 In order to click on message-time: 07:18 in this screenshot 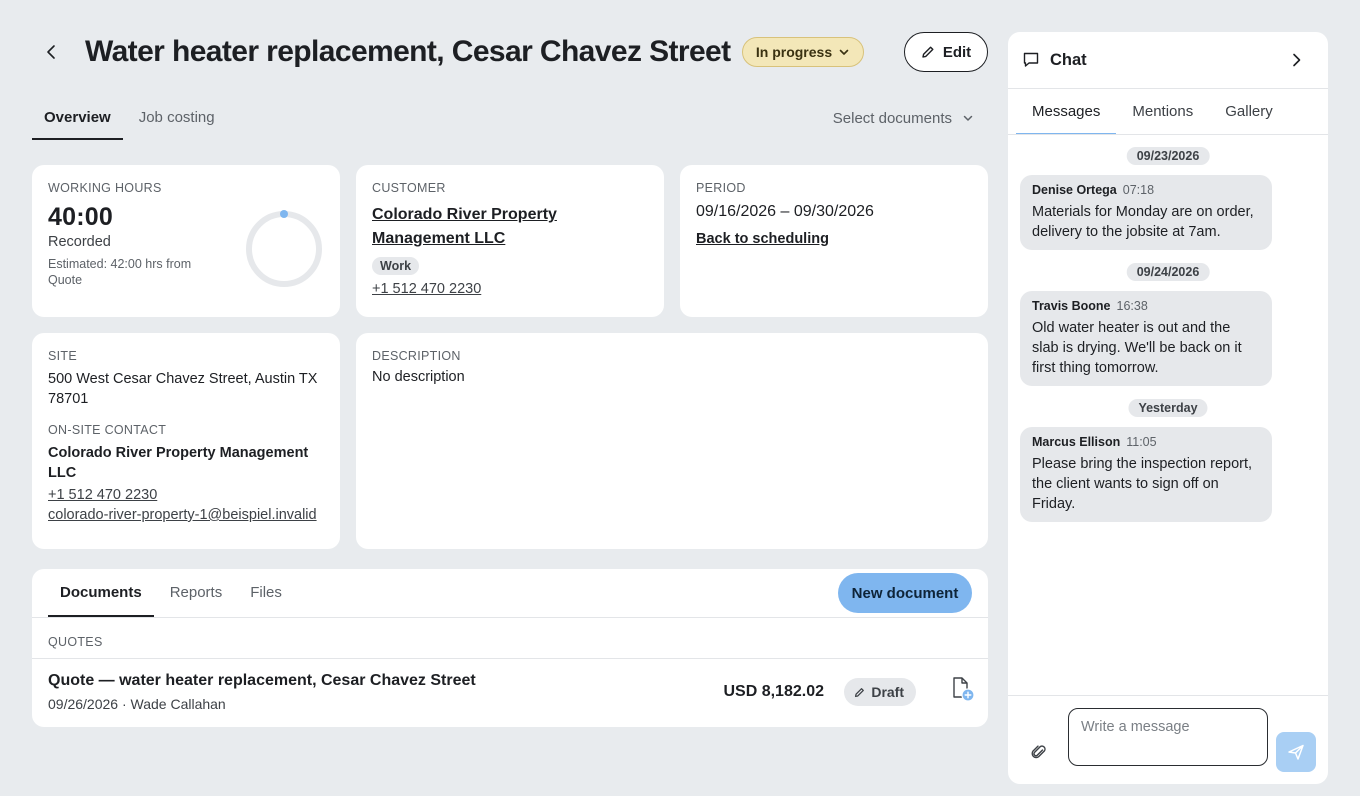, I will do `click(1138, 190)`.